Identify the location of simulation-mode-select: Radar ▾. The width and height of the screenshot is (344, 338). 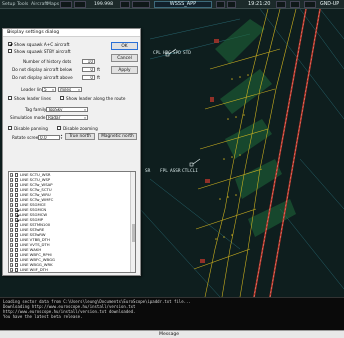
(67, 117).